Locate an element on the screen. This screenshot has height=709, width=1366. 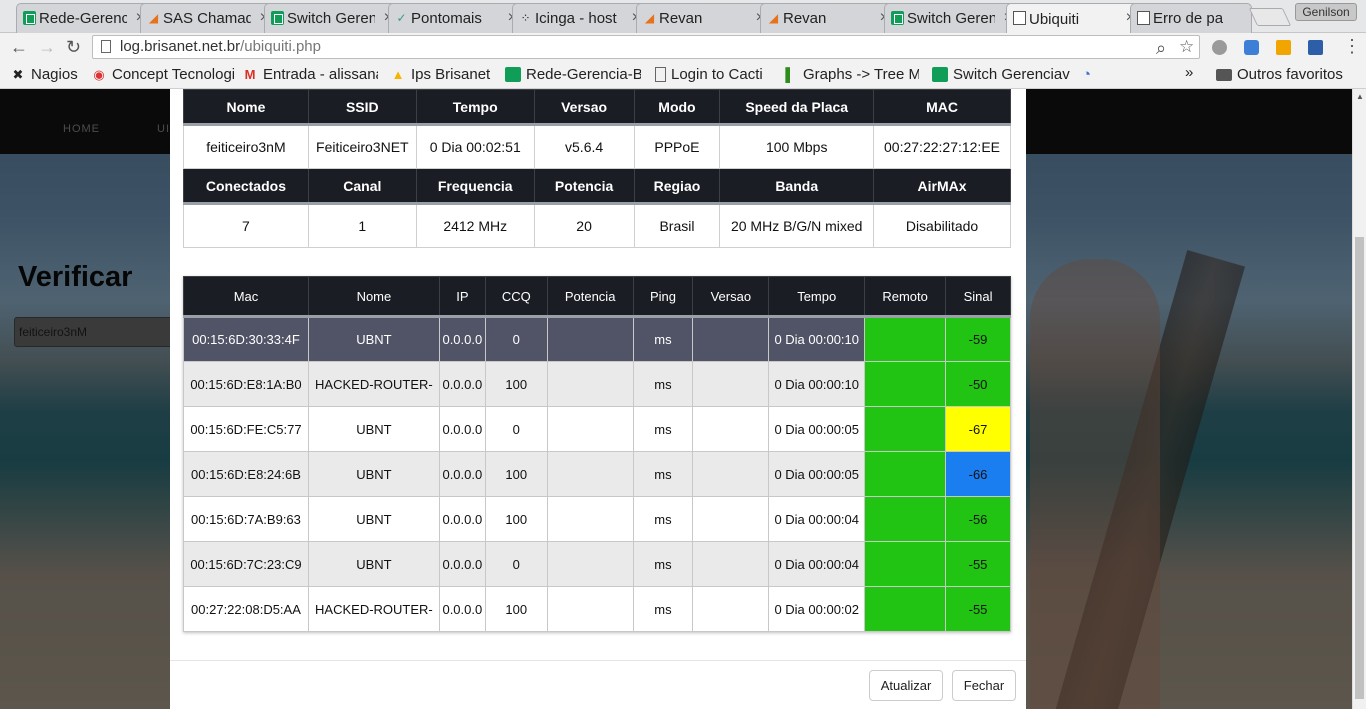
tab-ubiquiti: Ubiquiti × is located at coordinates (1075, 18).